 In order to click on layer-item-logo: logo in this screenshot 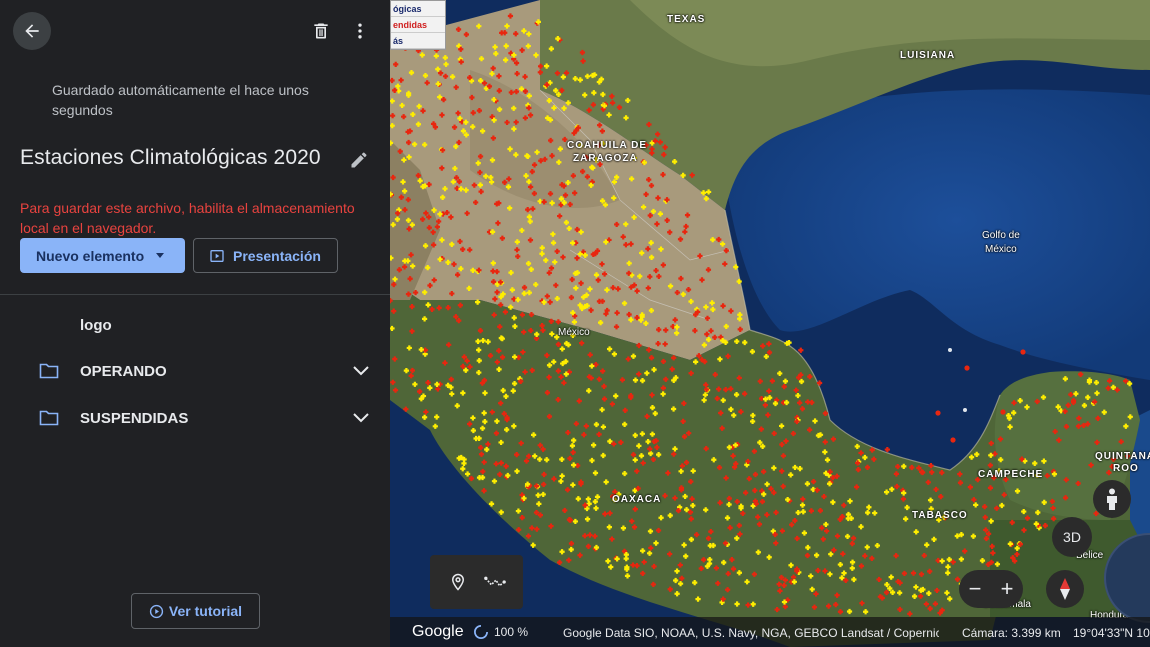, I will do `click(195, 325)`.